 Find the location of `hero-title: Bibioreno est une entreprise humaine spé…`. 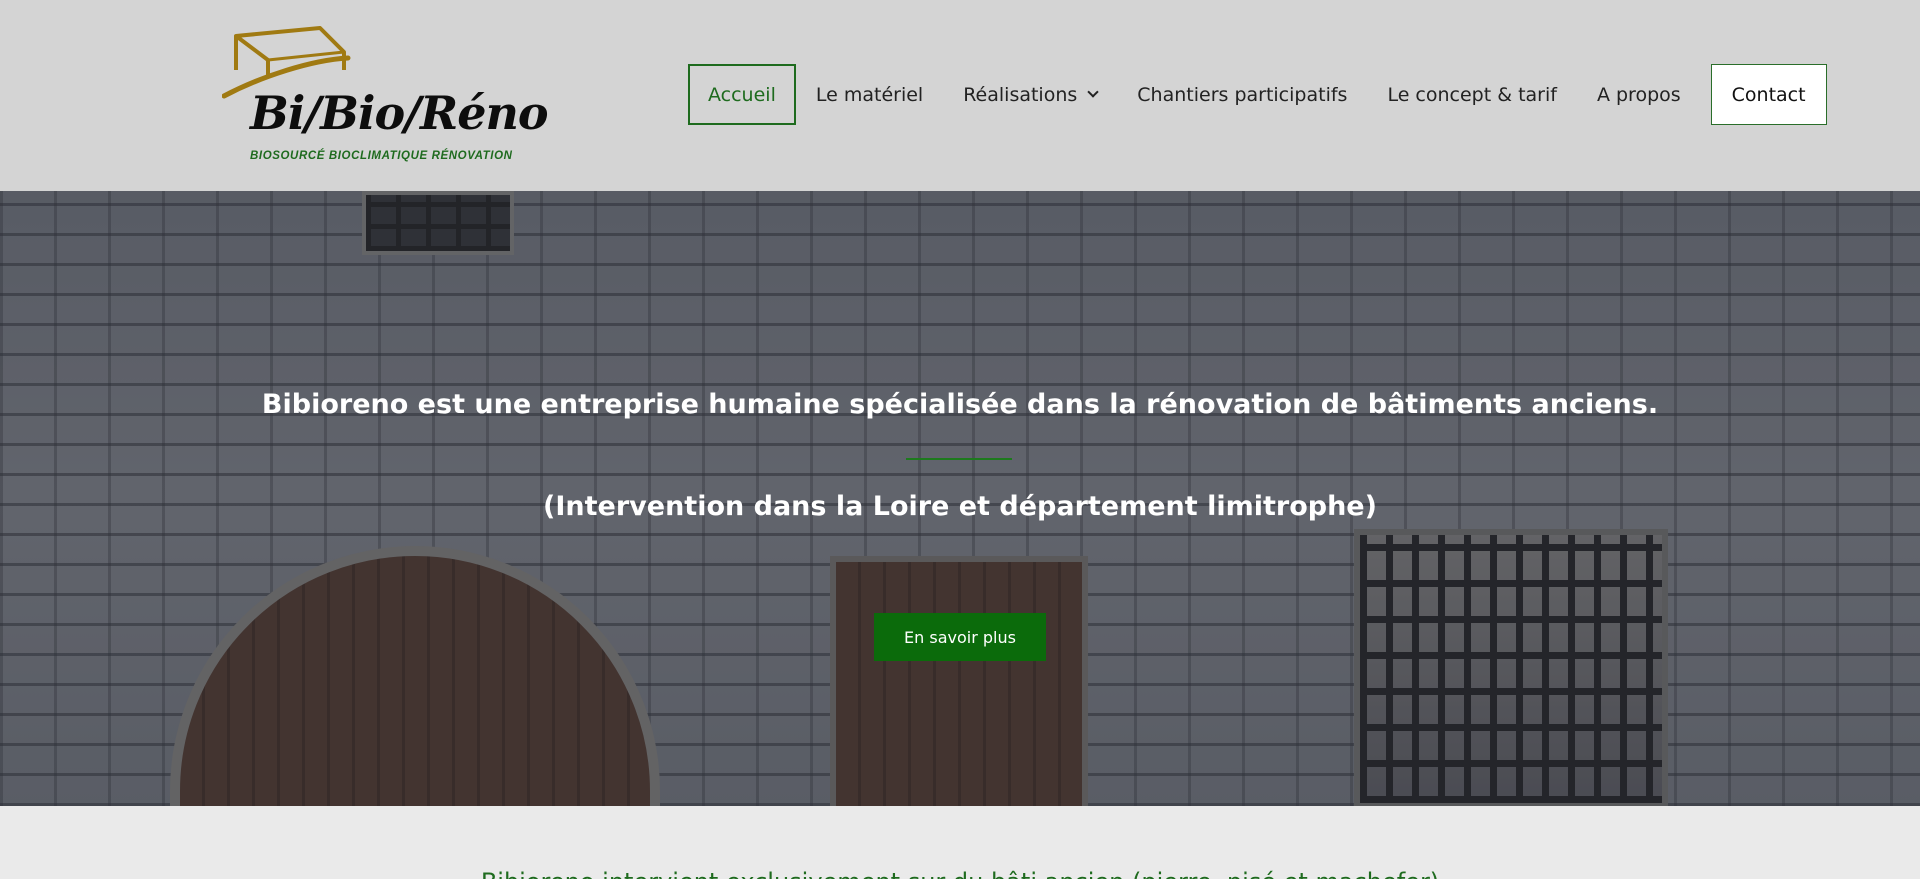

hero-title: Bibioreno est une entreprise humaine spé… is located at coordinates (960, 404).